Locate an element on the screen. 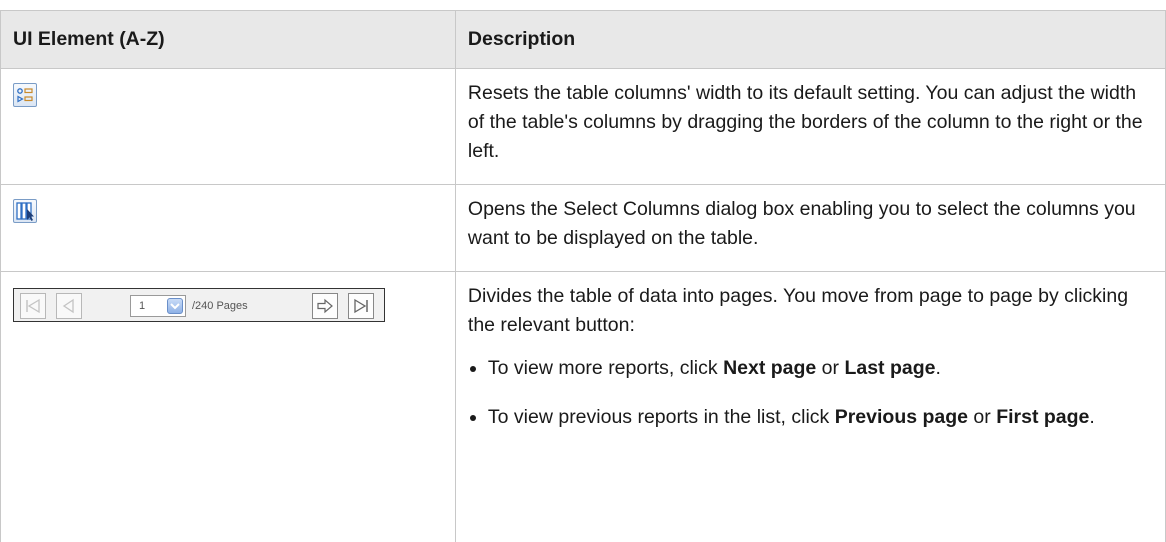 This screenshot has height=542, width=1166. next-page-term: Next page is located at coordinates (770, 368).